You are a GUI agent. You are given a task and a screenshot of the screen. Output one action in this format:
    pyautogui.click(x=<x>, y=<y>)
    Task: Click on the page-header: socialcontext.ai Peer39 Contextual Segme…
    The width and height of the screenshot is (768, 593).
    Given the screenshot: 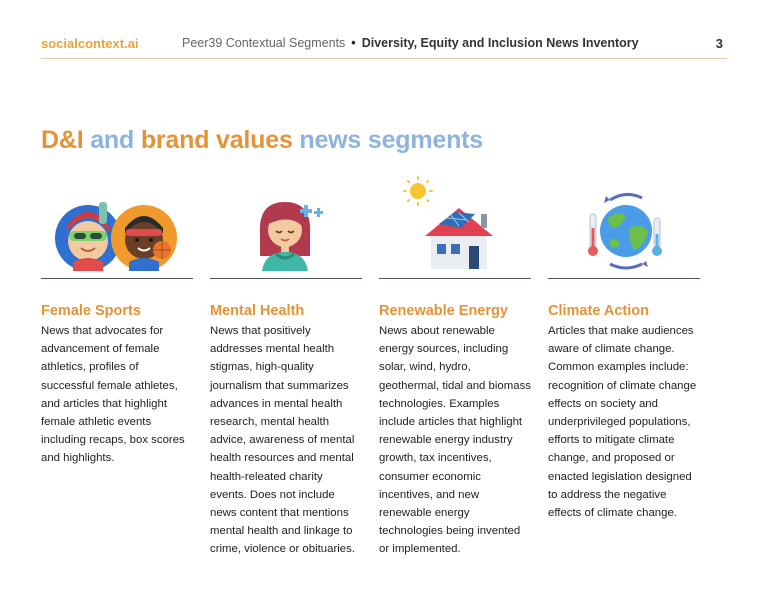 What is the action you would take?
    pyautogui.click(x=384, y=46)
    